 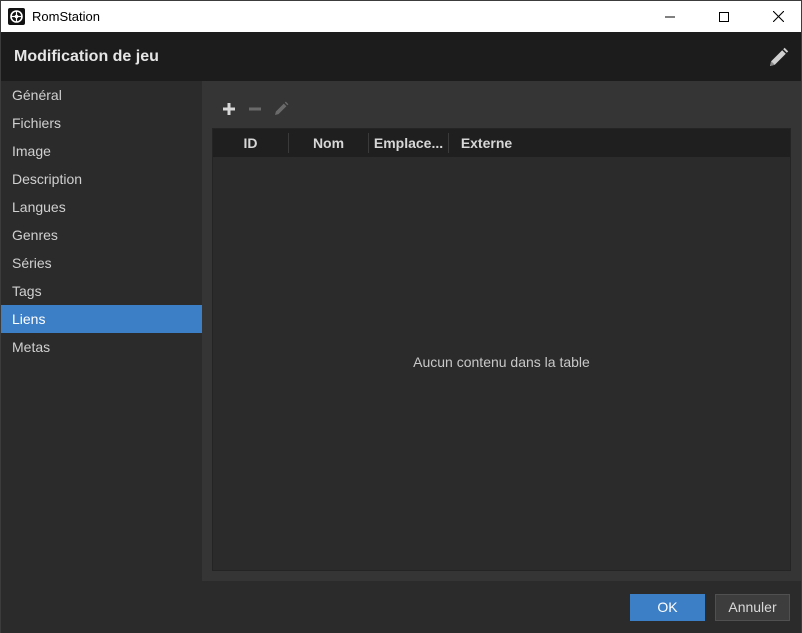 What do you see at coordinates (27, 291) in the screenshot?
I see `sidebar-item-label: Tags` at bounding box center [27, 291].